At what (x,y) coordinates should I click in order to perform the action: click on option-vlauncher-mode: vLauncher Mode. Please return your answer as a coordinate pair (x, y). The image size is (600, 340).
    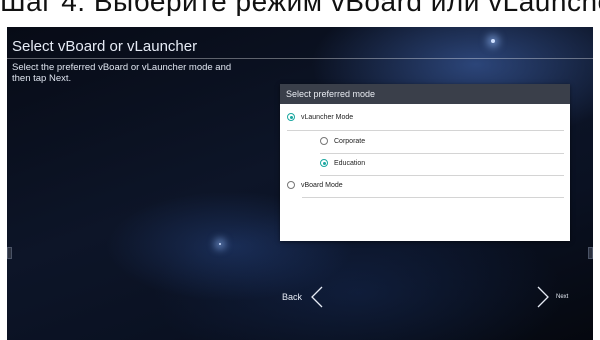
    Looking at the image, I should click on (320, 117).